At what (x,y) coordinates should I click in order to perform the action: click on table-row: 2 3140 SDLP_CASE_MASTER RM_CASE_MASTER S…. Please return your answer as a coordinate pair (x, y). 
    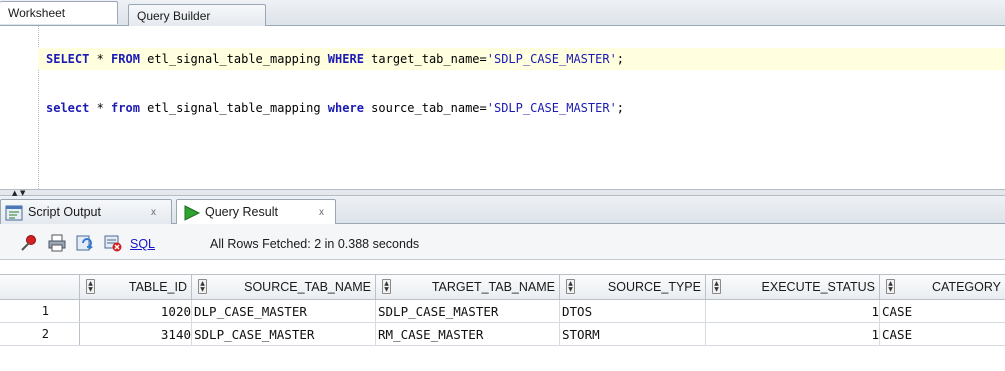
    Looking at the image, I should click on (502, 334).